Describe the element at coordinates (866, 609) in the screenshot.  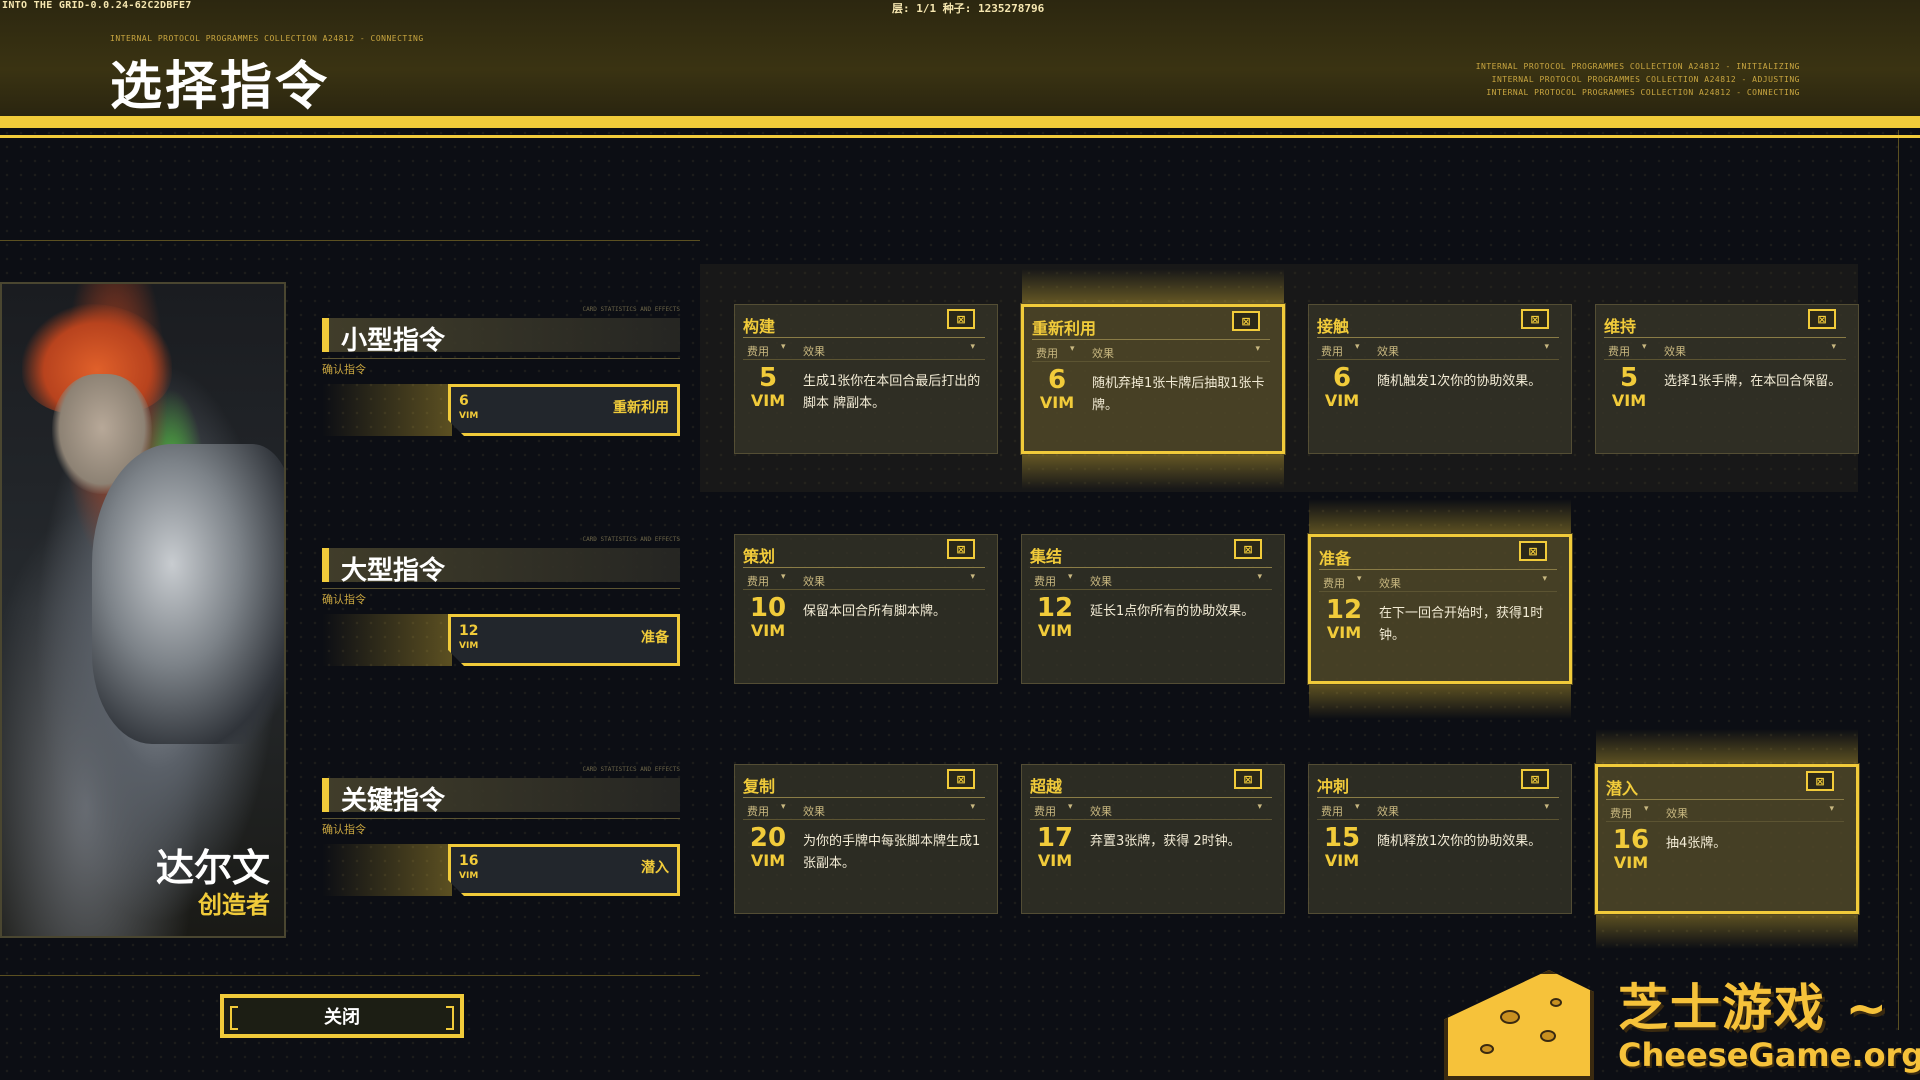
I see `command-card: 策划 ⊠ 费用 ▾ 效果 ▾ 10 VIM 保留本回合所有脚本牌。` at that location.